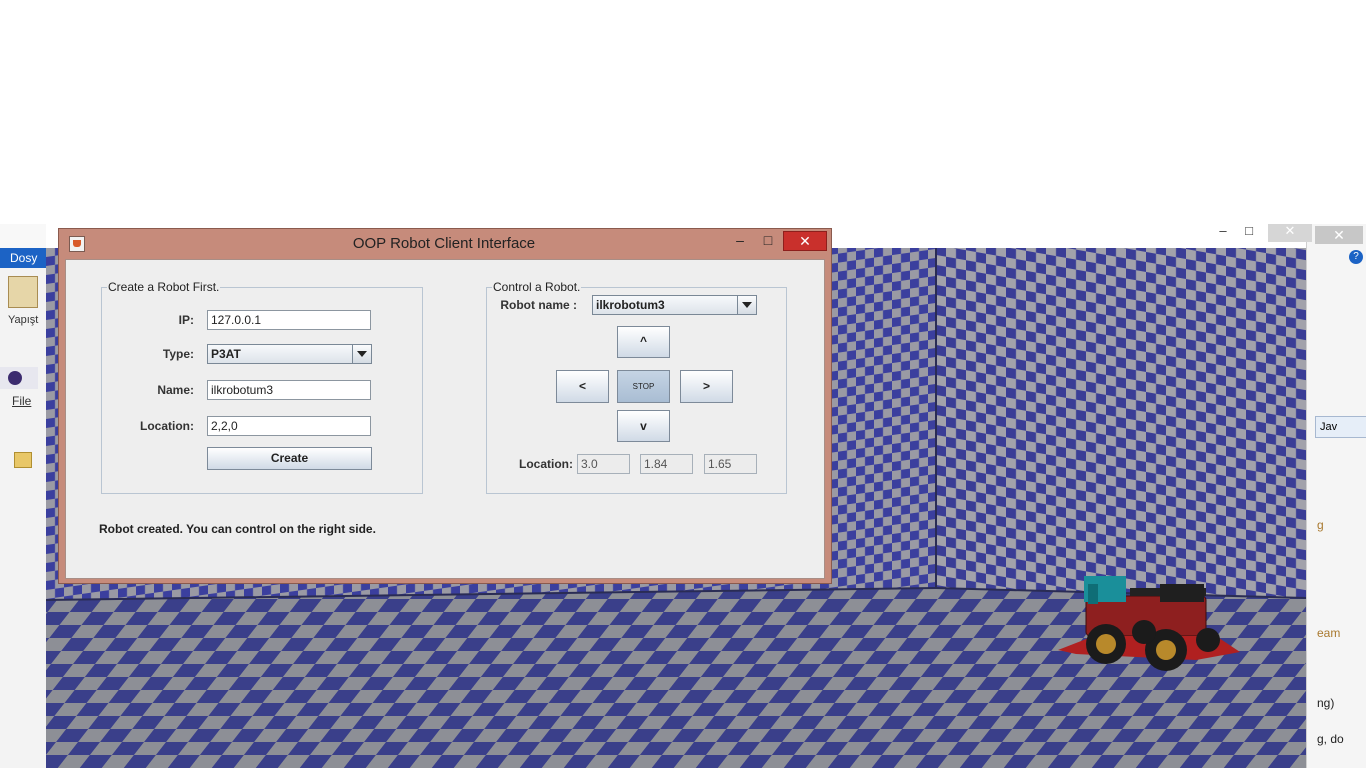 The image size is (1366, 768). I want to click on wall-right, so click(1121, 423).